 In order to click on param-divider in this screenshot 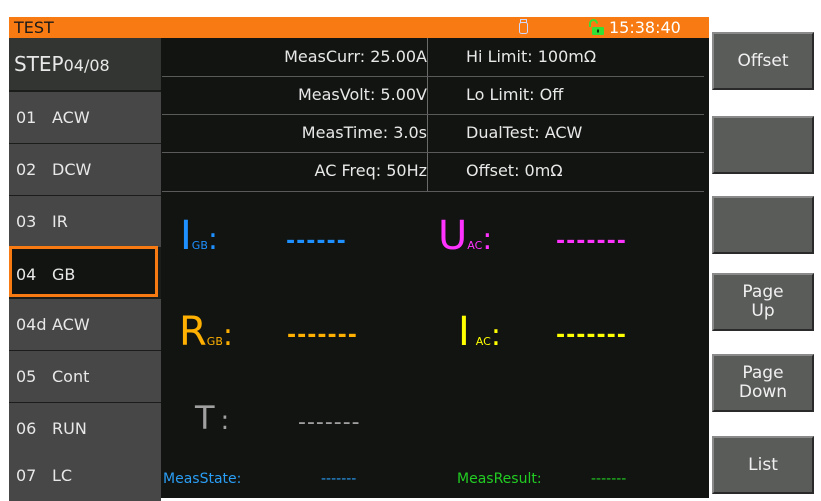, I will do `click(433, 191)`.